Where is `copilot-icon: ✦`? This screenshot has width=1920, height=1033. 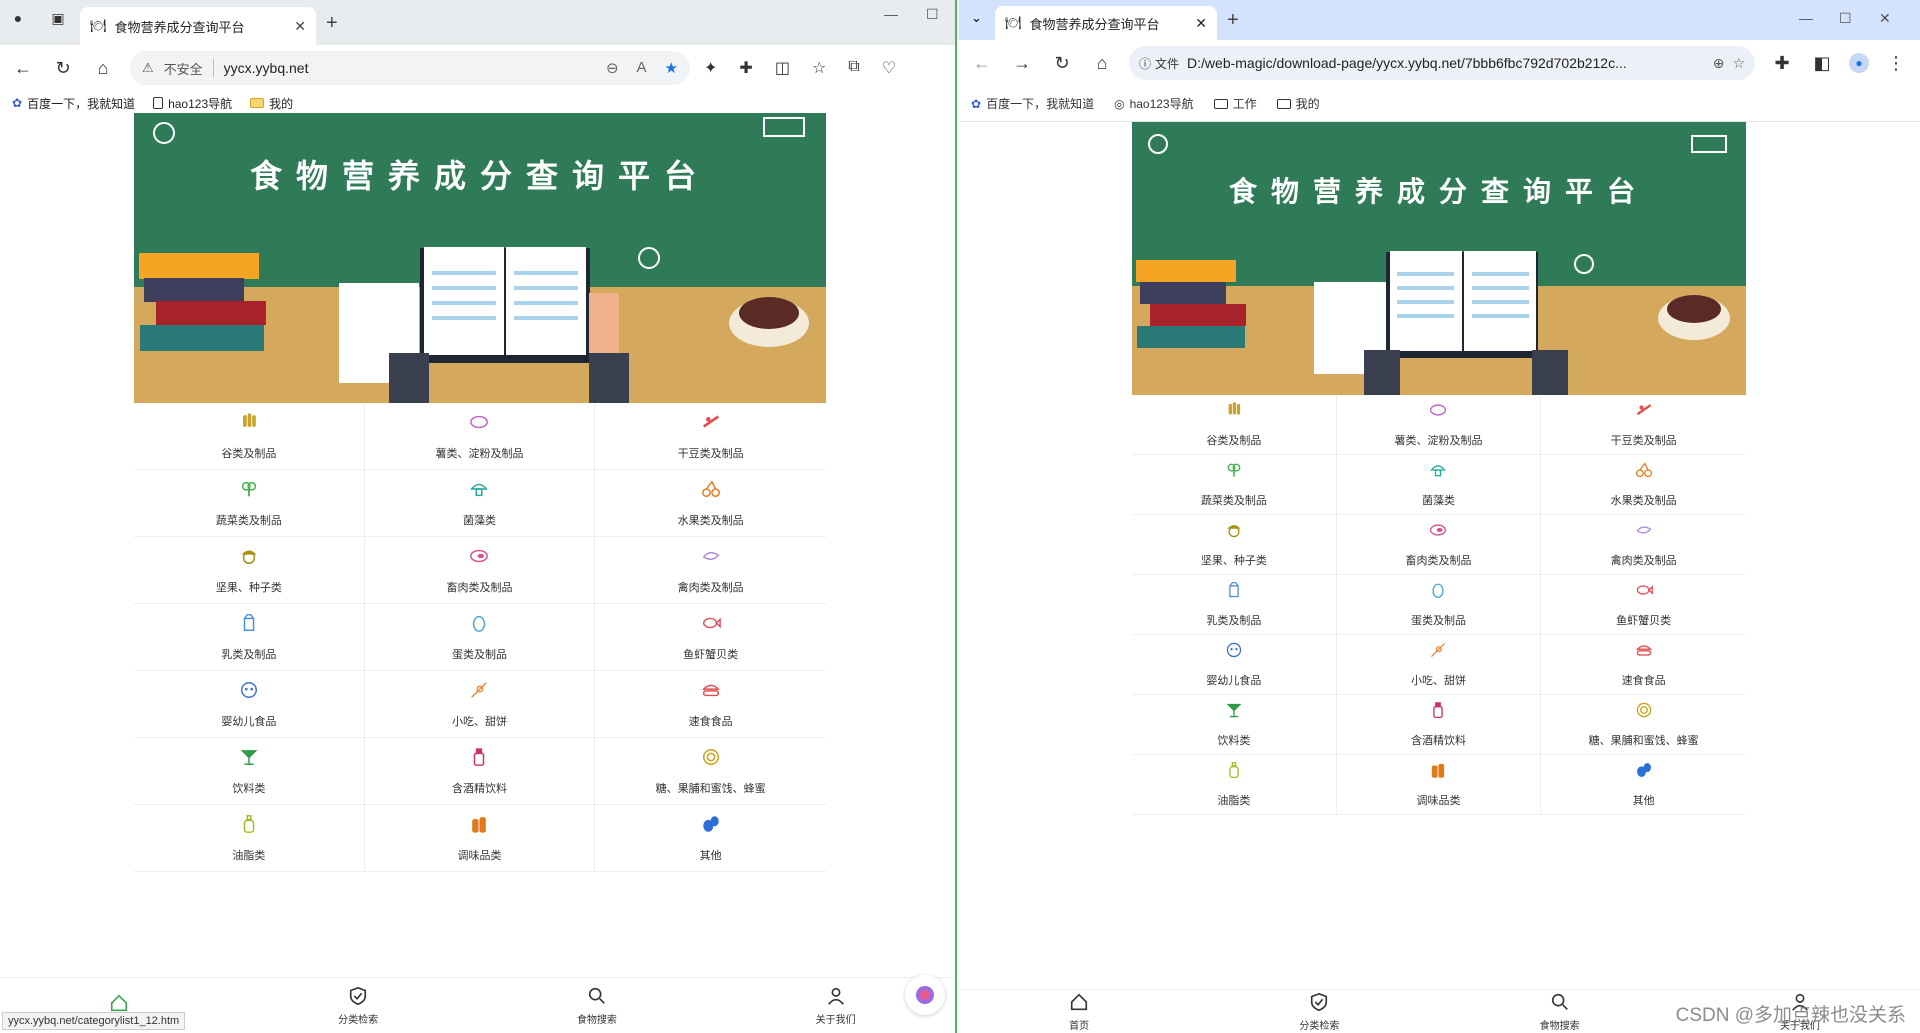
copilot-icon: ✦ is located at coordinates (710, 68).